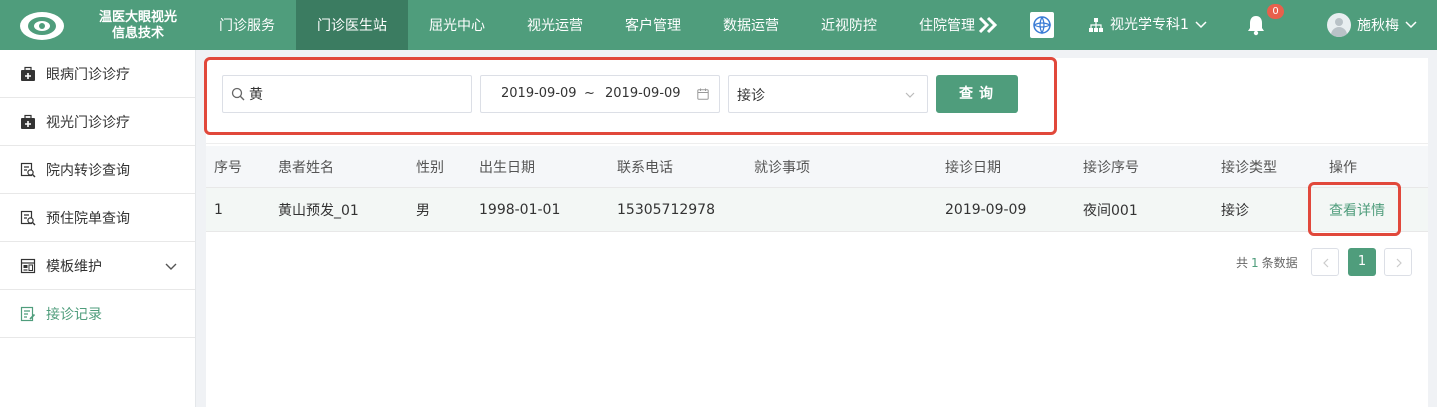 This screenshot has height=407, width=1437. Describe the element at coordinates (430, 167) in the screenshot. I see `column-header: 性别` at that location.